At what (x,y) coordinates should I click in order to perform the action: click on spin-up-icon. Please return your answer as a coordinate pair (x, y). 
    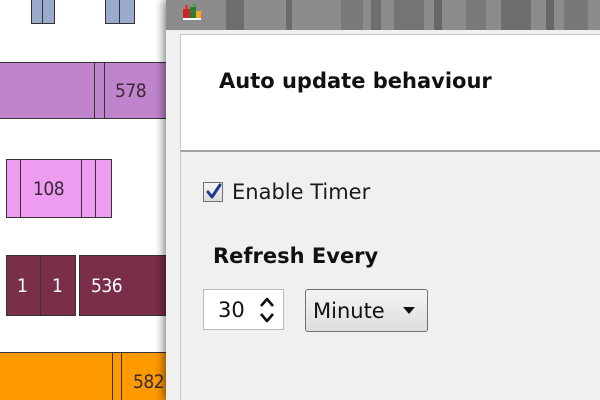
    Looking at the image, I should click on (267, 302).